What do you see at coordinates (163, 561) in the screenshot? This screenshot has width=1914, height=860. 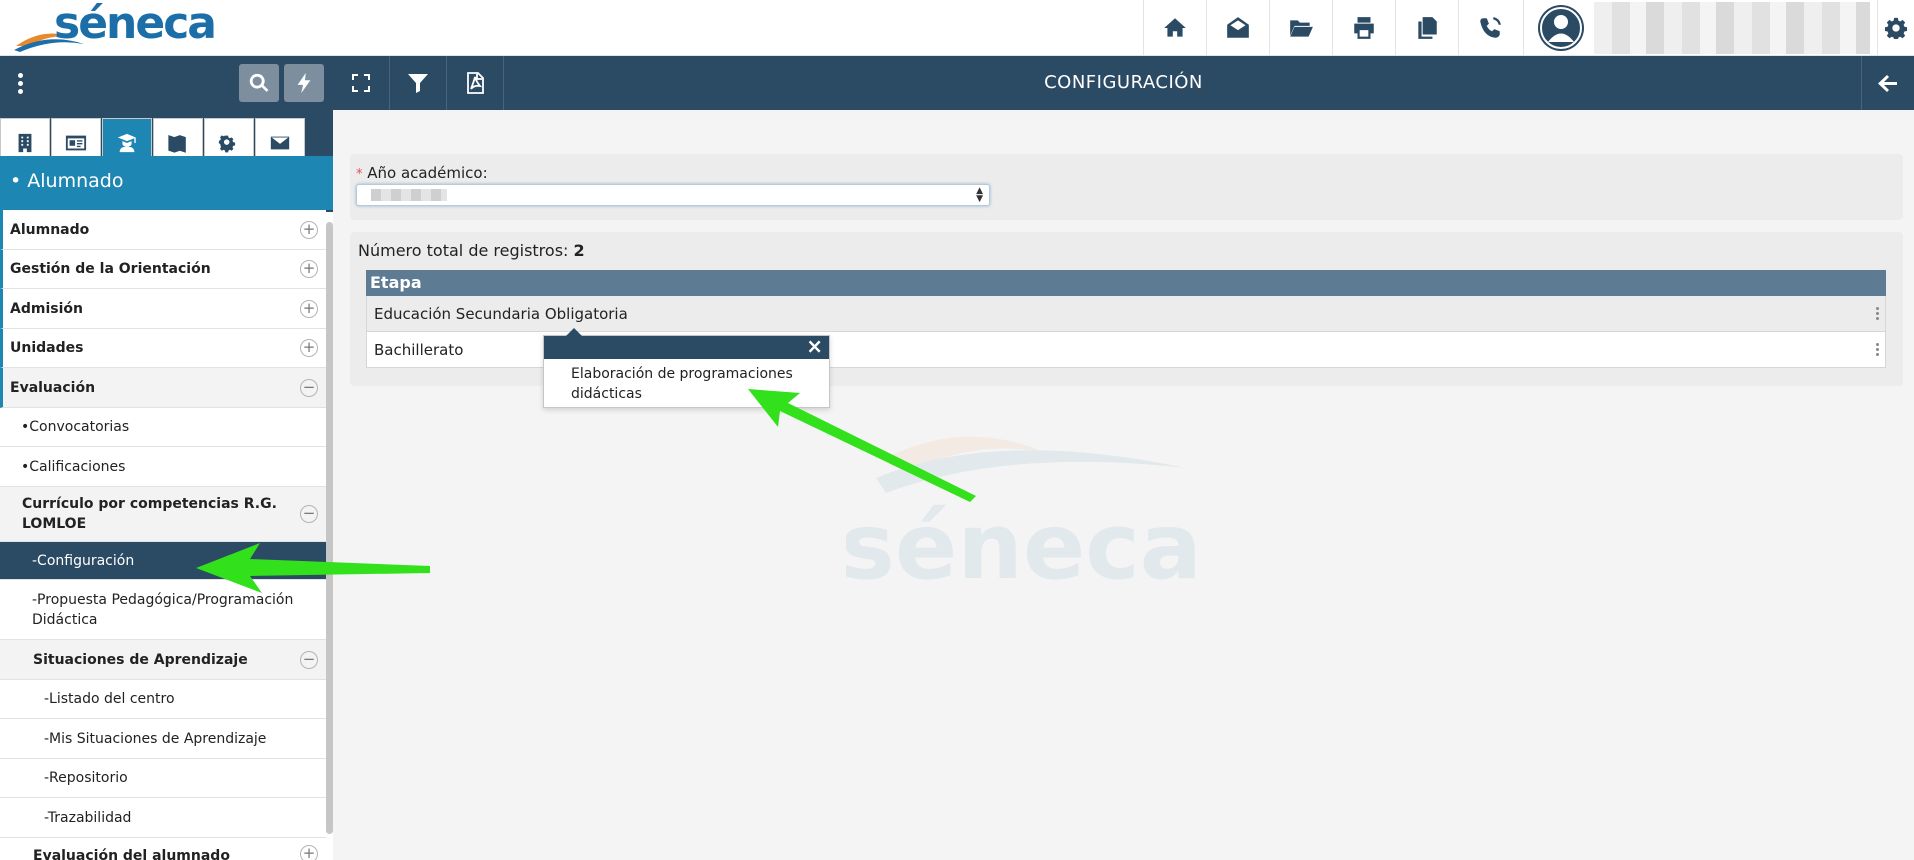 I see `sidebar-item-configuracion: -Configuración` at bounding box center [163, 561].